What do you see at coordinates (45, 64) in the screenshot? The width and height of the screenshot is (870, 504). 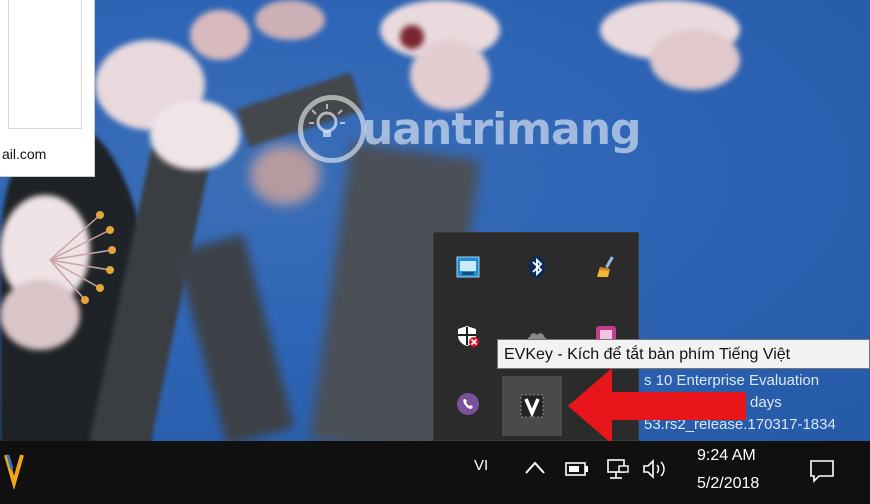 I see `window-panel` at bounding box center [45, 64].